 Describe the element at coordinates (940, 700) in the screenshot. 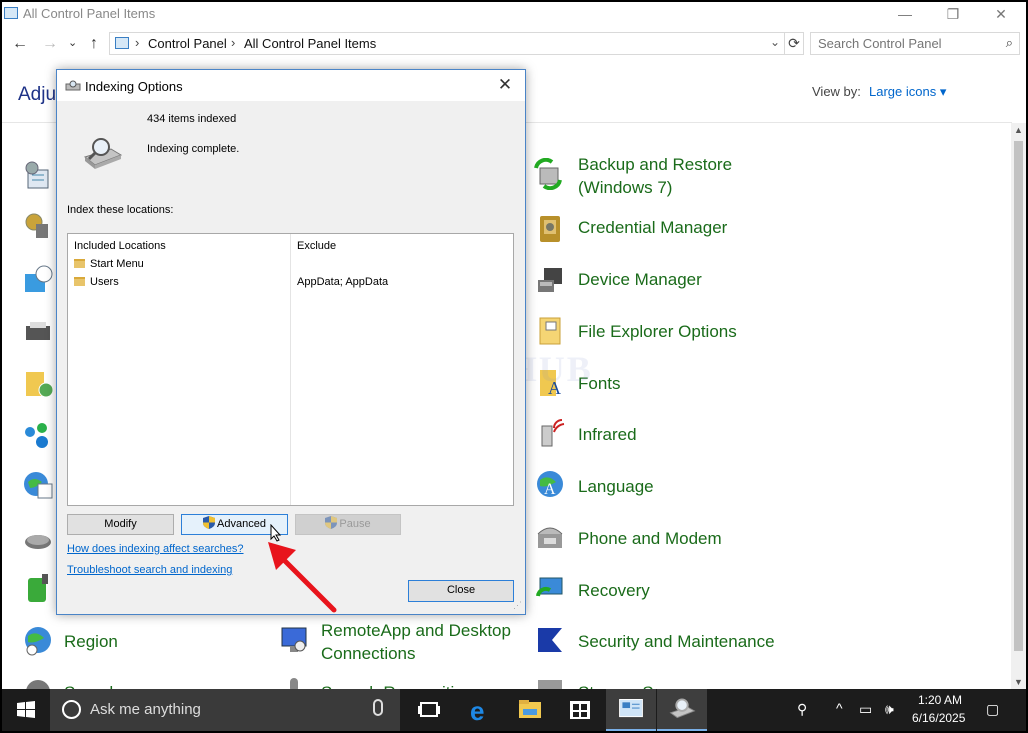

I see `clock-time: 1:20 AM` at that location.